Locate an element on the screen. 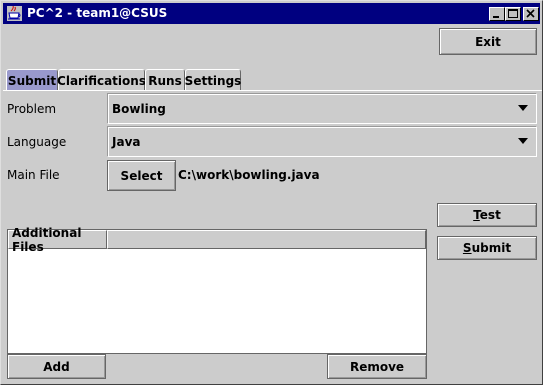 Image resolution: width=543 pixels, height=385 pixels. test-button-label: Test is located at coordinates (487, 215).